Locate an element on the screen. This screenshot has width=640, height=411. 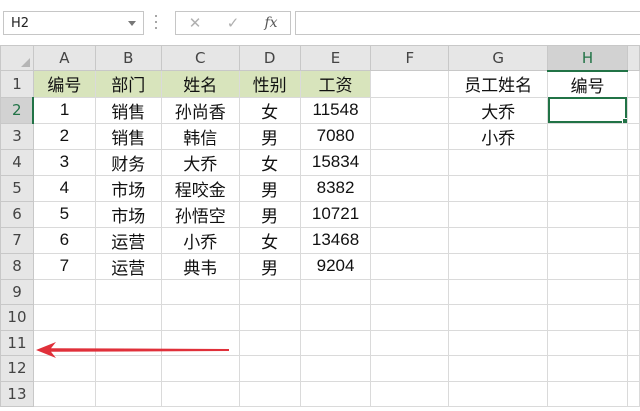
cell-i1 is located at coordinates (633, 84).